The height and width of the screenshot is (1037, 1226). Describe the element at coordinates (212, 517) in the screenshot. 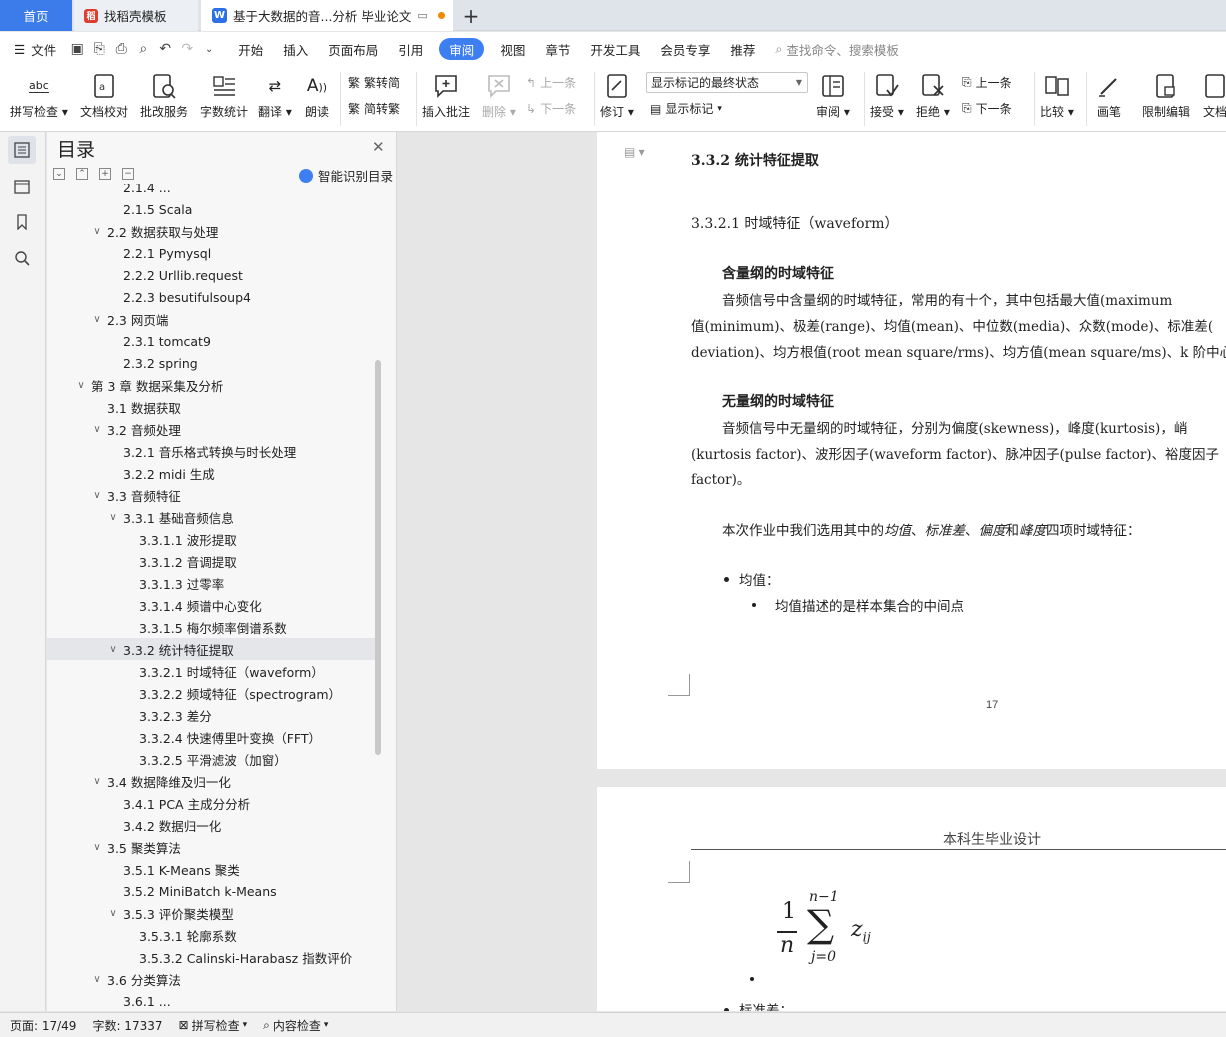

I see `toc-item: ∨ 3.3.1 基础音频信息` at that location.